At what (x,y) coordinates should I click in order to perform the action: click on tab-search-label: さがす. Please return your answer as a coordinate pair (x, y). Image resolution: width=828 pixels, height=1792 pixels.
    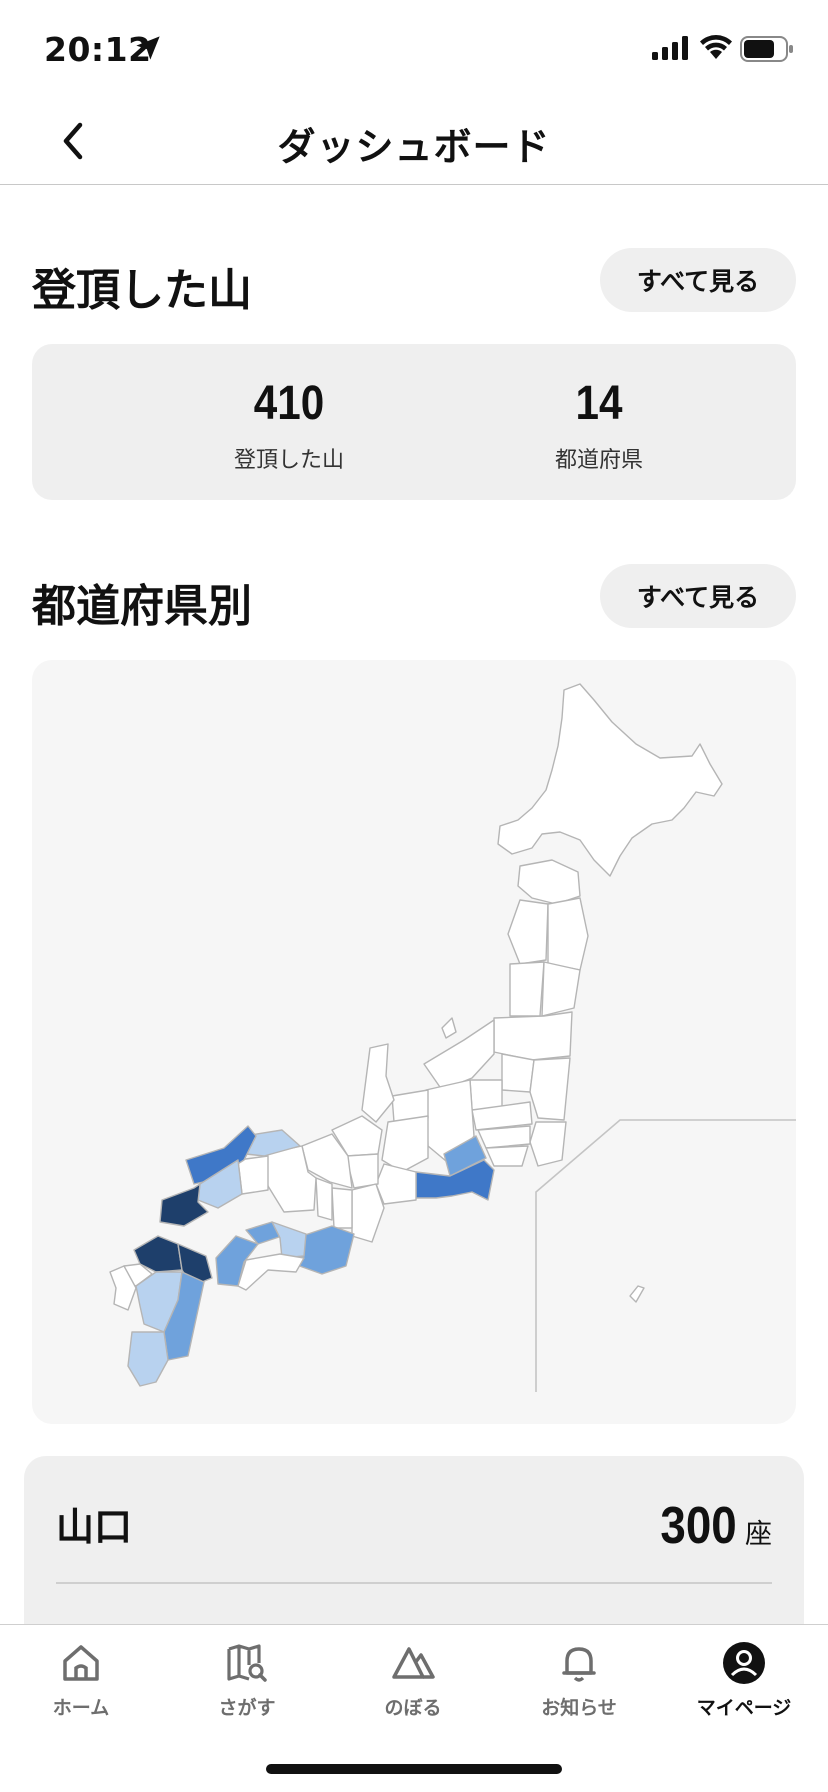
    Looking at the image, I should click on (247, 1708).